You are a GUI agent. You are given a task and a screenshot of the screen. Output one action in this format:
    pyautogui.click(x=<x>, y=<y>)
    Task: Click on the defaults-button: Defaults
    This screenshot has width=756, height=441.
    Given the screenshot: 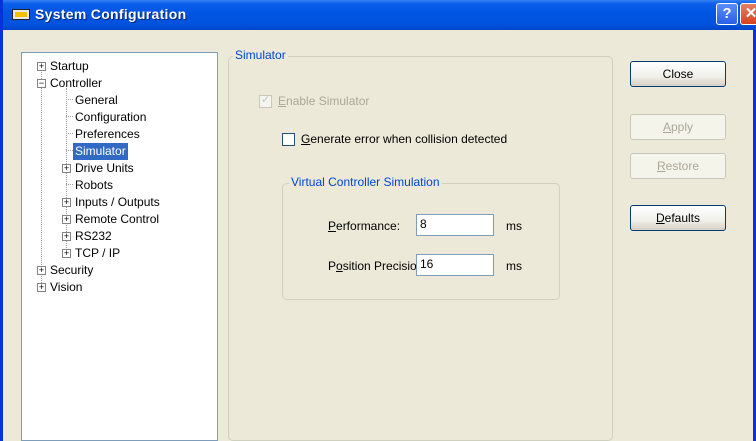 What is the action you would take?
    pyautogui.click(x=678, y=218)
    